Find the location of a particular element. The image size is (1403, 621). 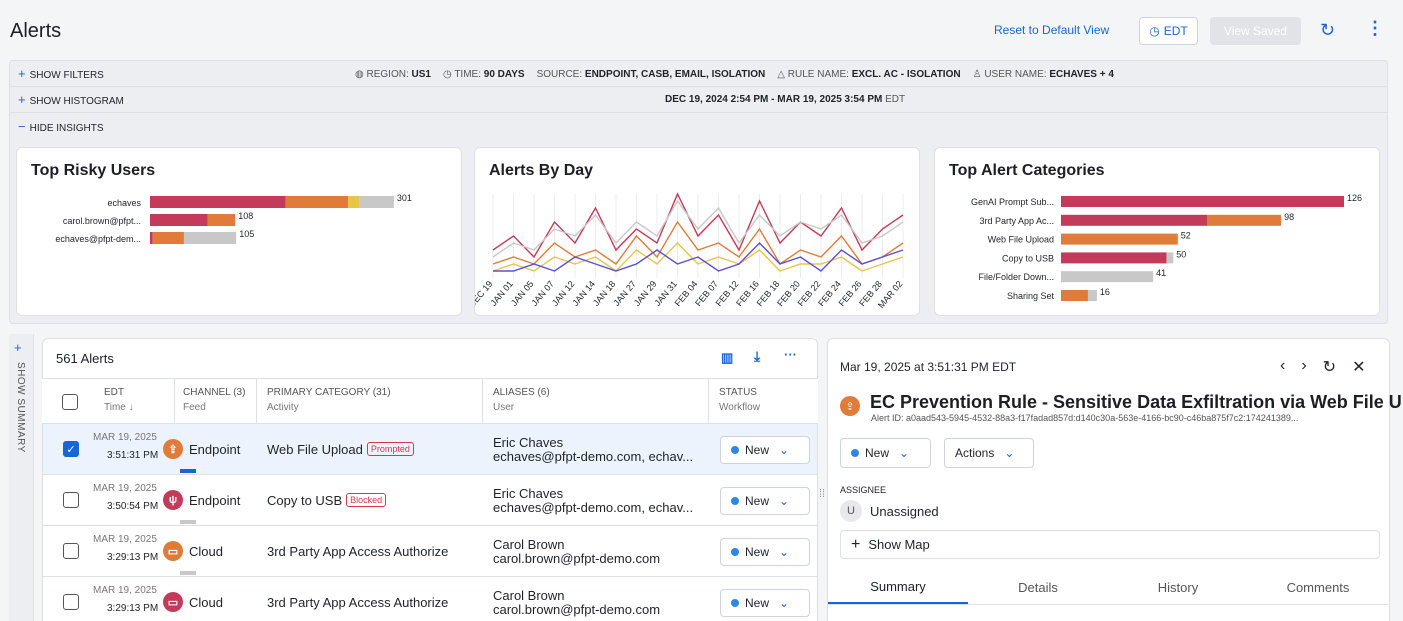

chevron-right-icon: › is located at coordinates (1303, 367).